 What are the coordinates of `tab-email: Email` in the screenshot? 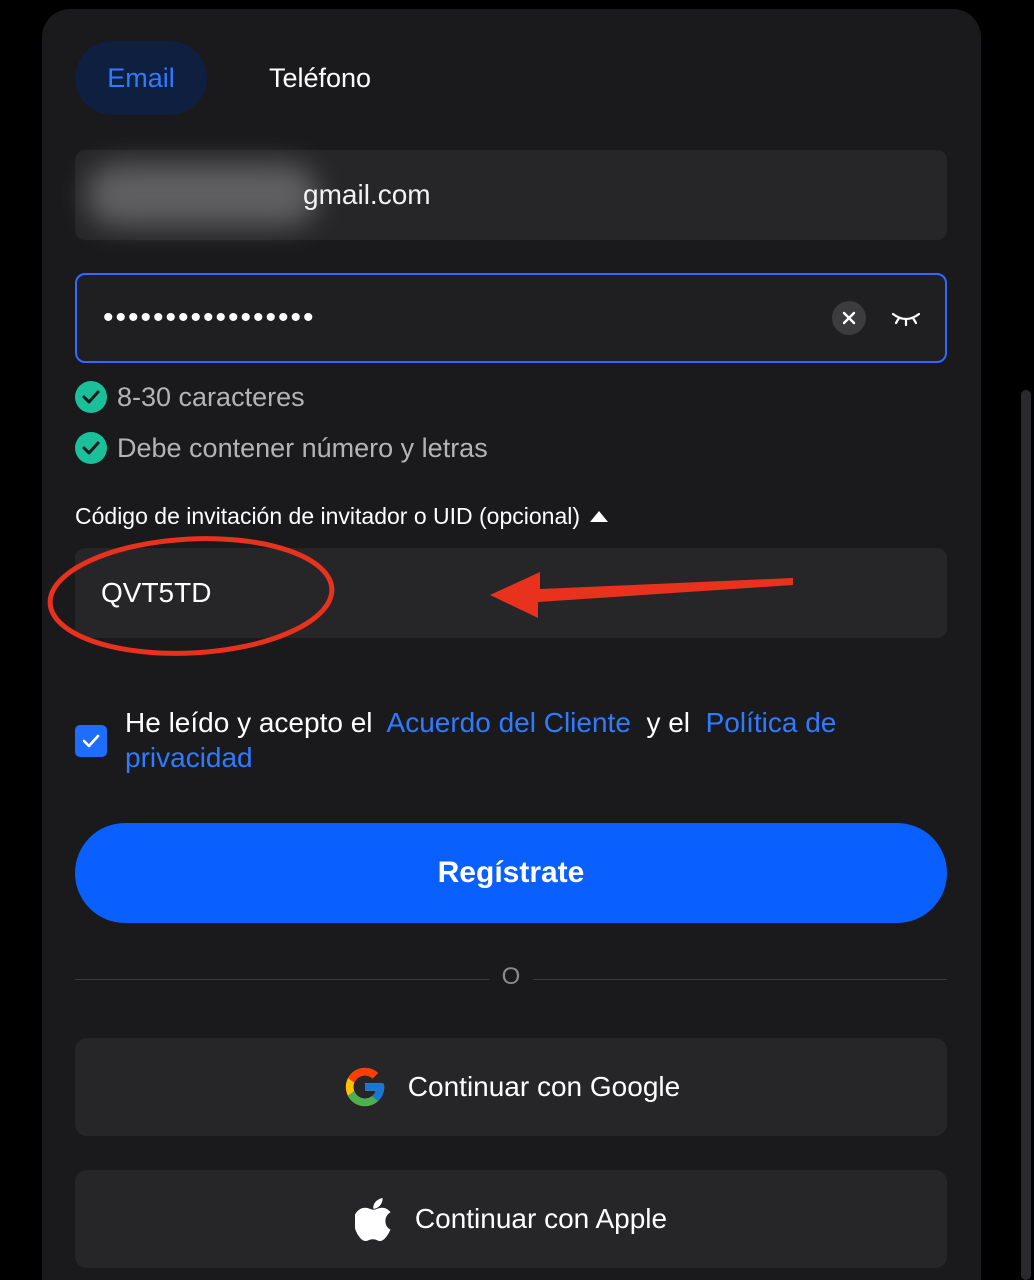 It's located at (141, 78).